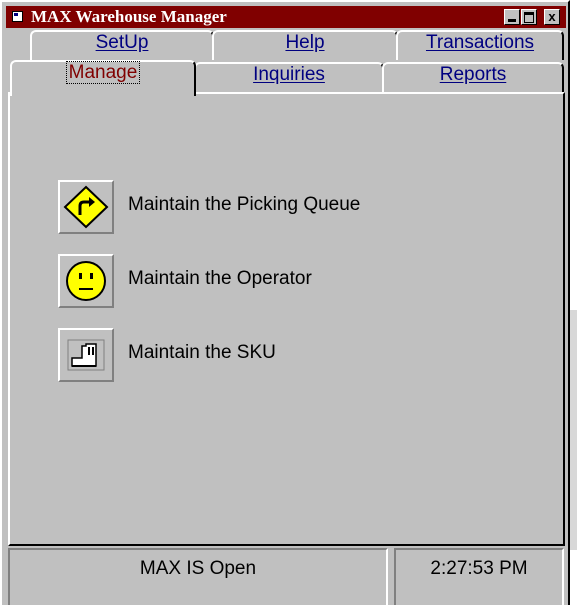 Image resolution: width=577 pixels, height=605 pixels. I want to click on turn-sign-icon, so click(86, 207).